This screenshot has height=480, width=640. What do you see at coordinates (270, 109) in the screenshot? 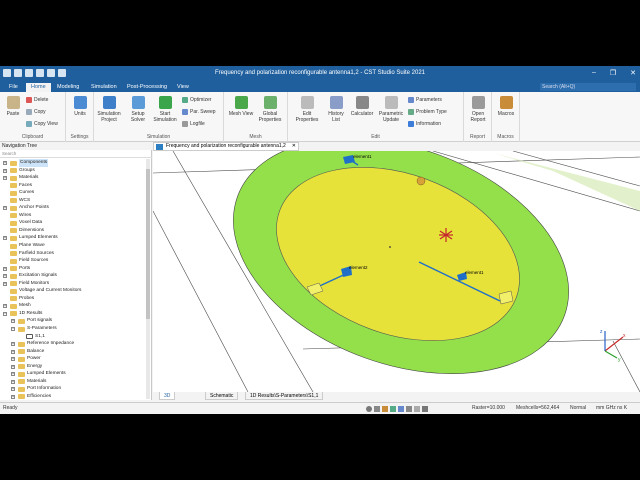
I see `global-properties-button: Global Properties` at bounding box center [270, 109].